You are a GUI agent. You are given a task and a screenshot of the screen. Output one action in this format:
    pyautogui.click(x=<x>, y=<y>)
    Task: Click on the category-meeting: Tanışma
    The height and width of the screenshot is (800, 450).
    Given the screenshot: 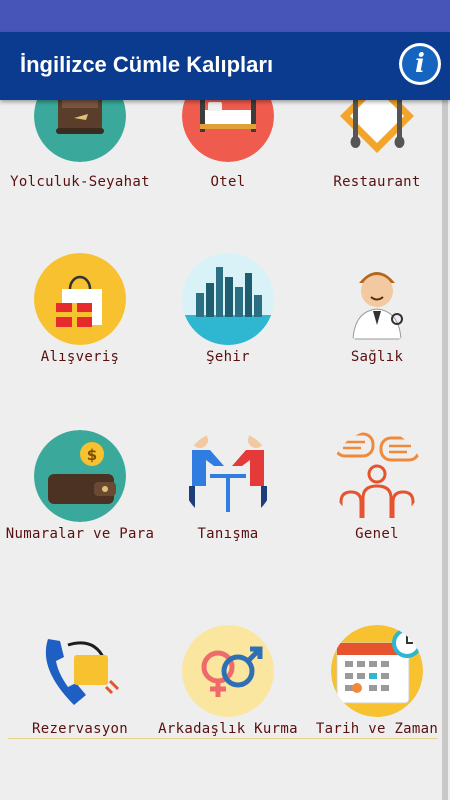 What is the action you would take?
    pyautogui.click(x=228, y=500)
    